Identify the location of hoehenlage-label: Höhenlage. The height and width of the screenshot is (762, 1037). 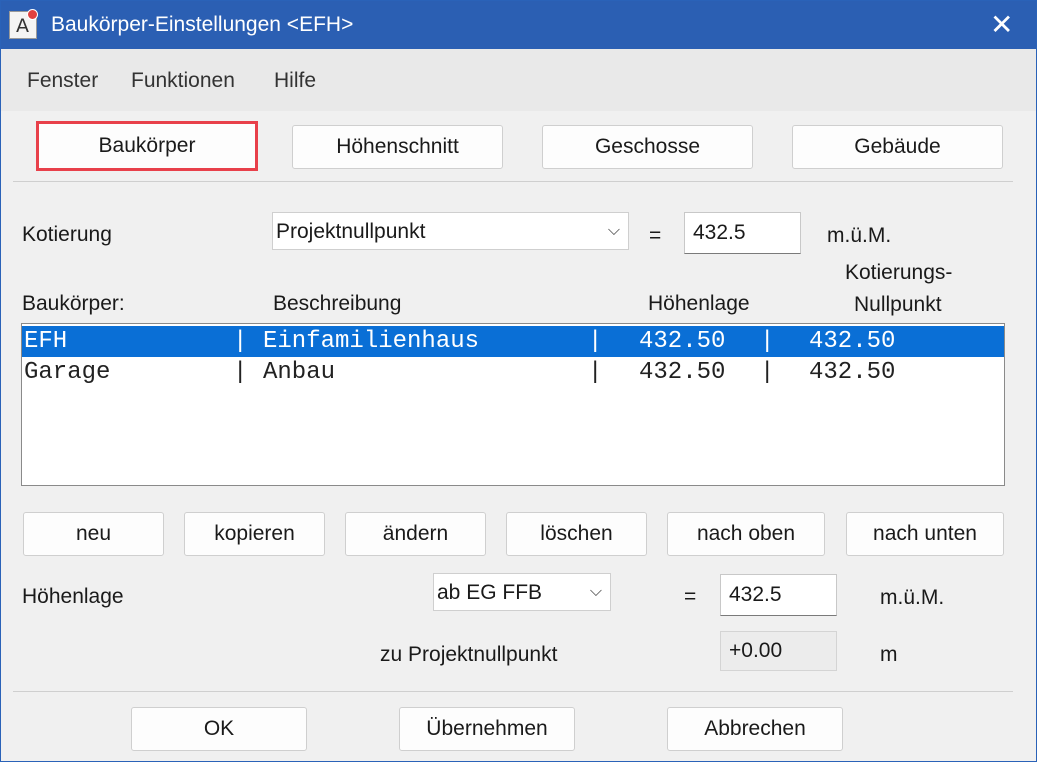
(73, 596).